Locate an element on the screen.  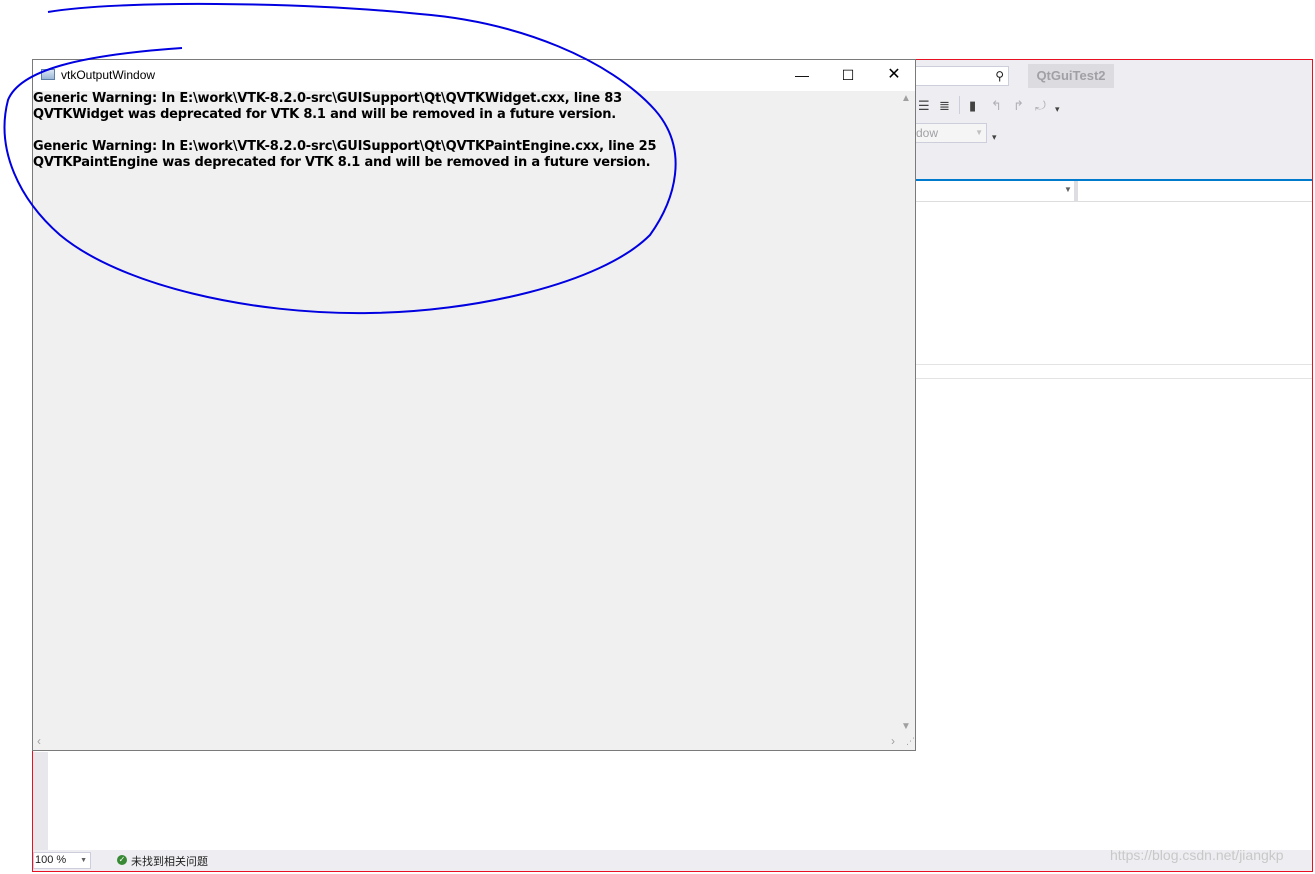
clear-bookmark-icon: ⤾ is located at coordinates (1040, 106).